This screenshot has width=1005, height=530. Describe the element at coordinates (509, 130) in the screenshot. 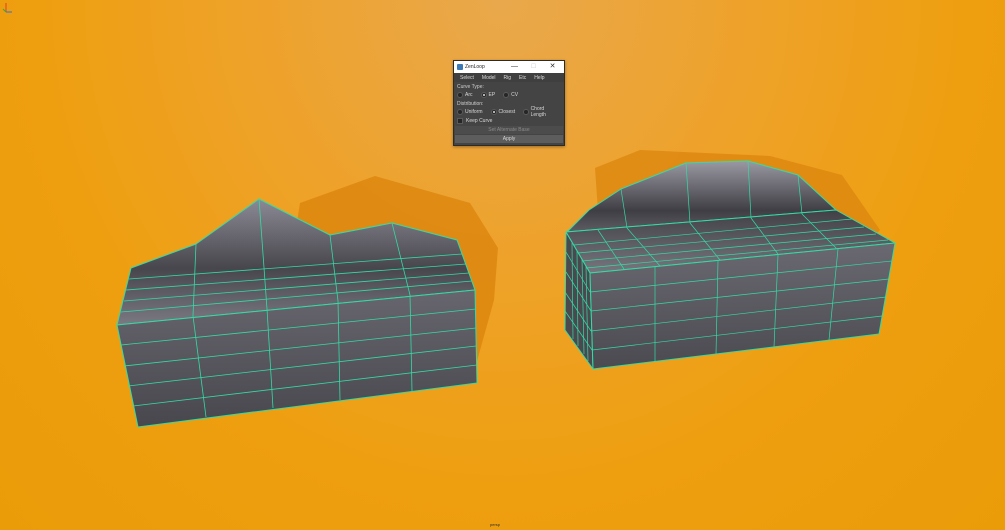

I see `set-alternate-base-button: Set Alternate Base` at that location.